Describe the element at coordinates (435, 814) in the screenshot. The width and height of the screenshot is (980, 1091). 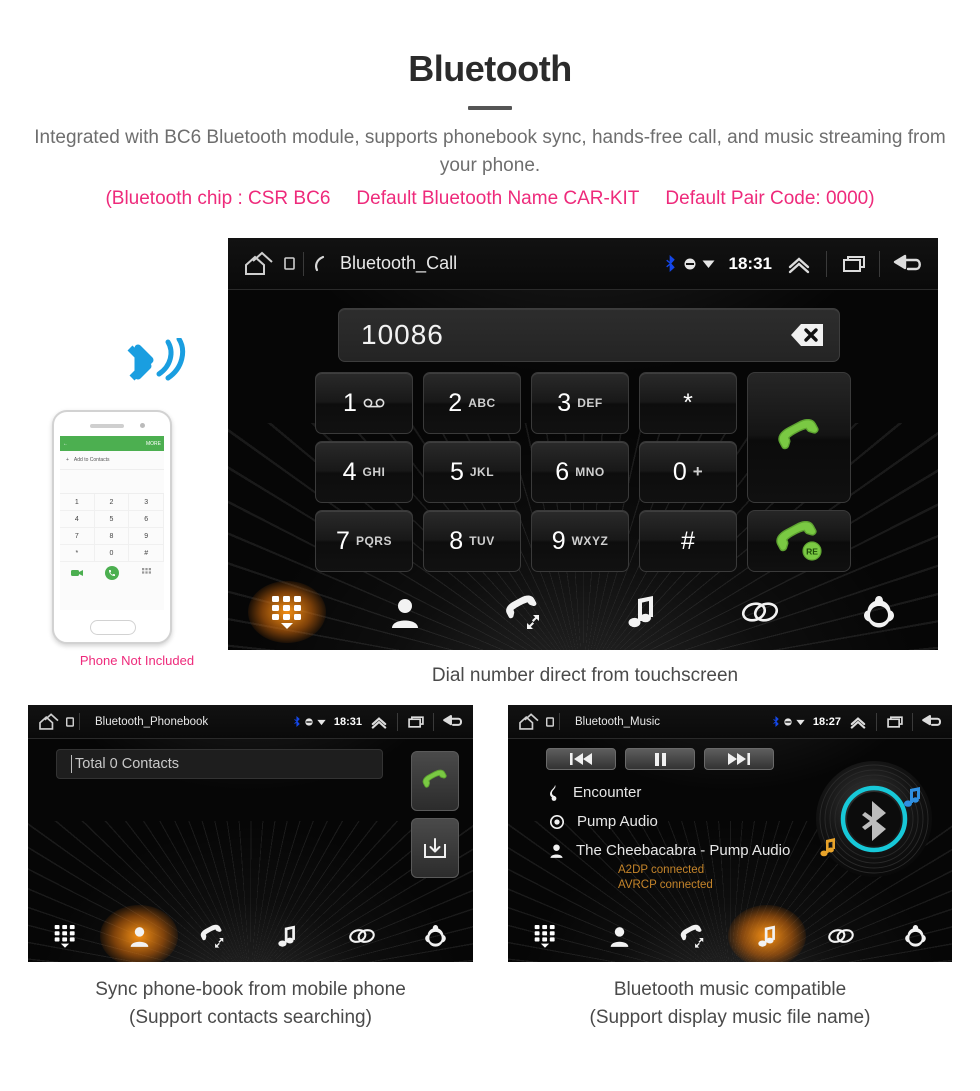
I see `phonebook-side-buttons` at that location.